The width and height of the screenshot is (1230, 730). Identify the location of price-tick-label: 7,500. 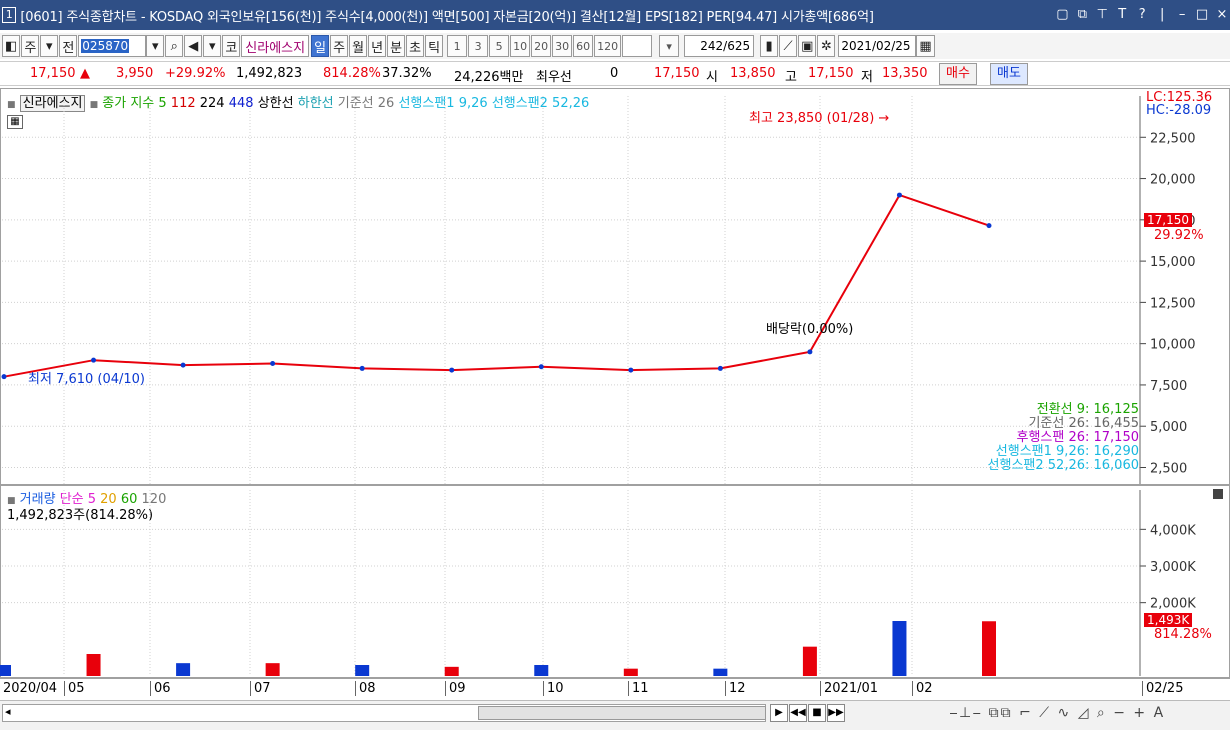
(1168, 386).